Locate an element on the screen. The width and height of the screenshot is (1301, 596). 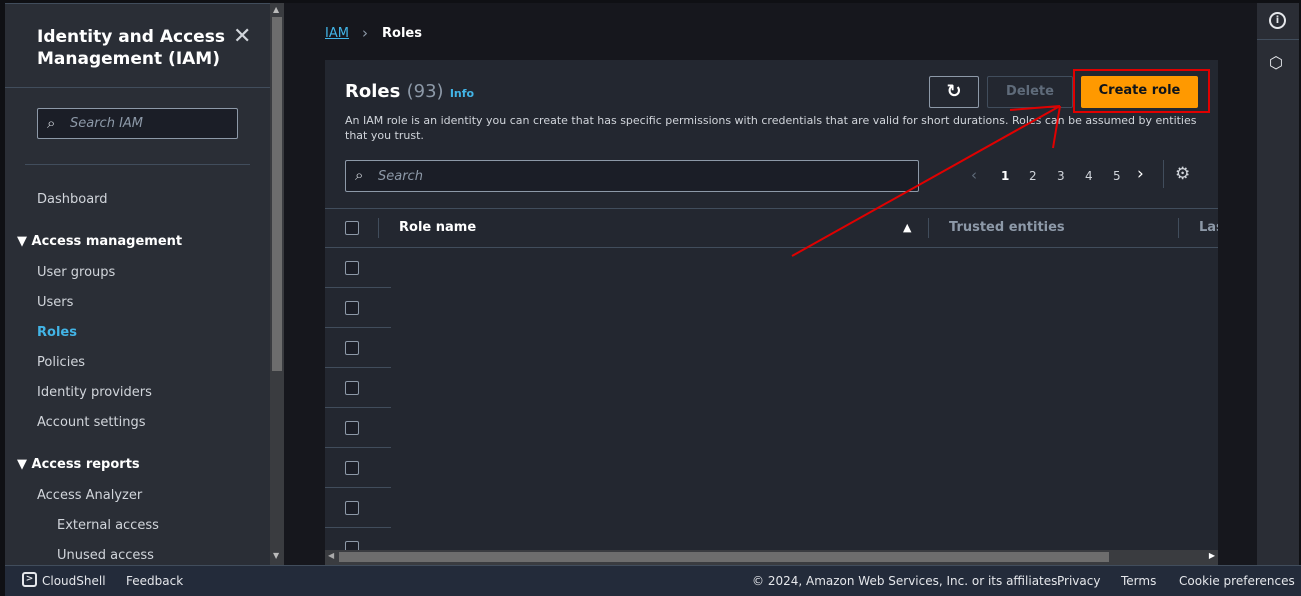
feedback-link: Feedback is located at coordinates (154, 581).